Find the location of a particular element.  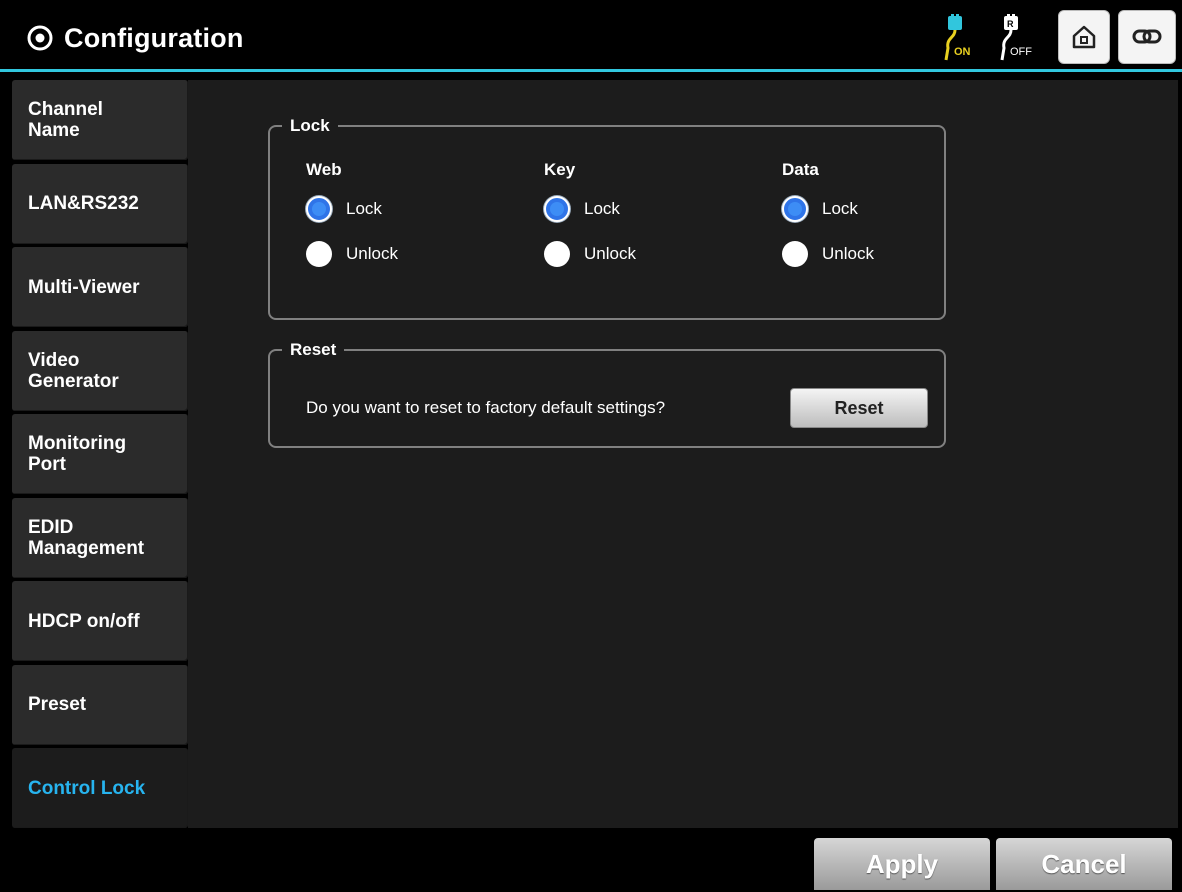

lock-legend: Lock is located at coordinates (310, 125).